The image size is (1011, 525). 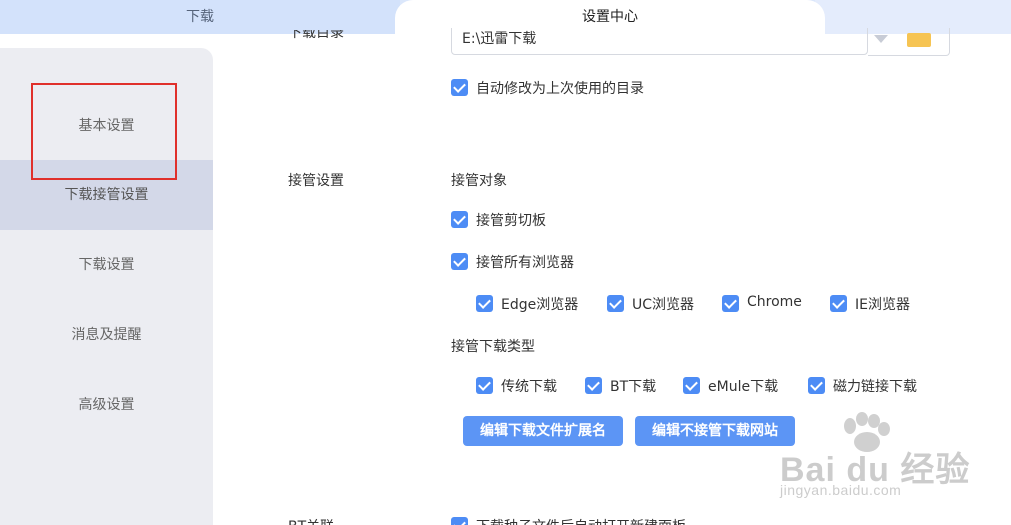 I want to click on baidu-watermark: Bai du 经验 jingyan.baidu.com, so click(x=890, y=457).